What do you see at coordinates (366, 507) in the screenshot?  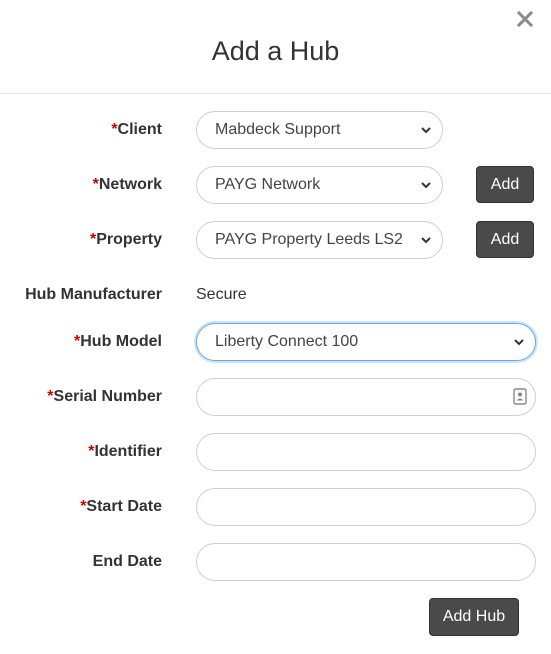 I see `start-date-input` at bounding box center [366, 507].